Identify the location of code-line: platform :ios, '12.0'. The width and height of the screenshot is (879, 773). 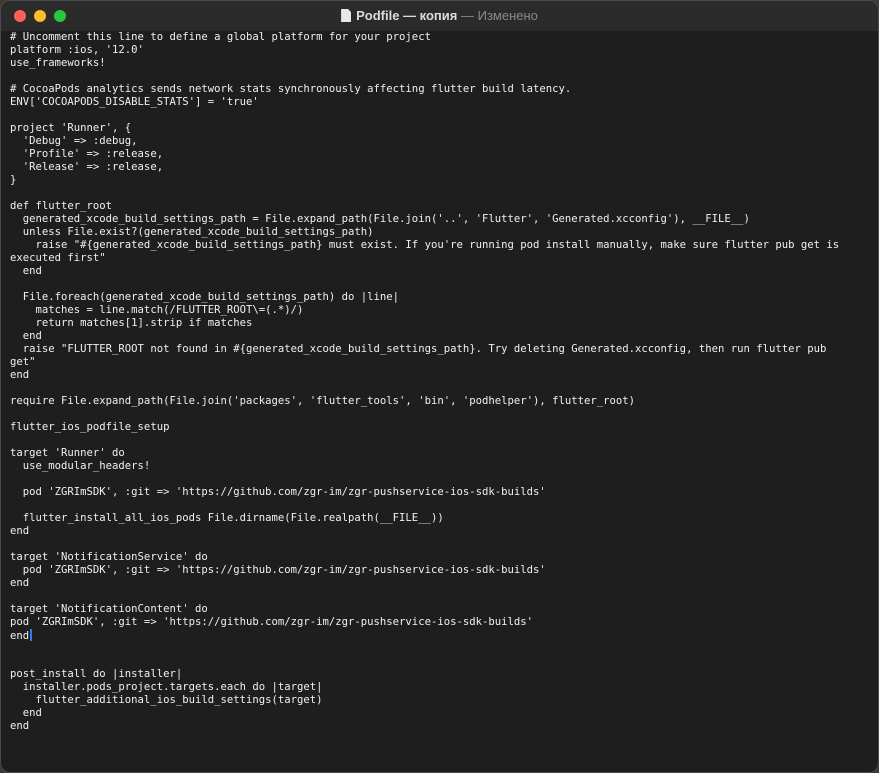
(444, 50).